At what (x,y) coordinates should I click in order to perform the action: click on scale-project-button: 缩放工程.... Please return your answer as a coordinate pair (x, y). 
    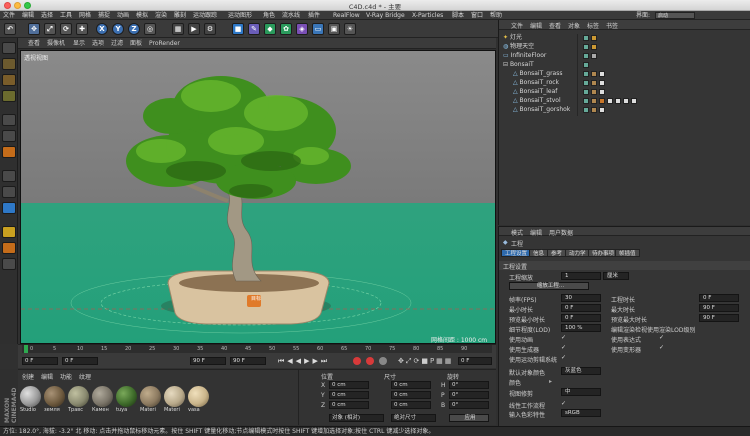
    Looking at the image, I should click on (549, 286).